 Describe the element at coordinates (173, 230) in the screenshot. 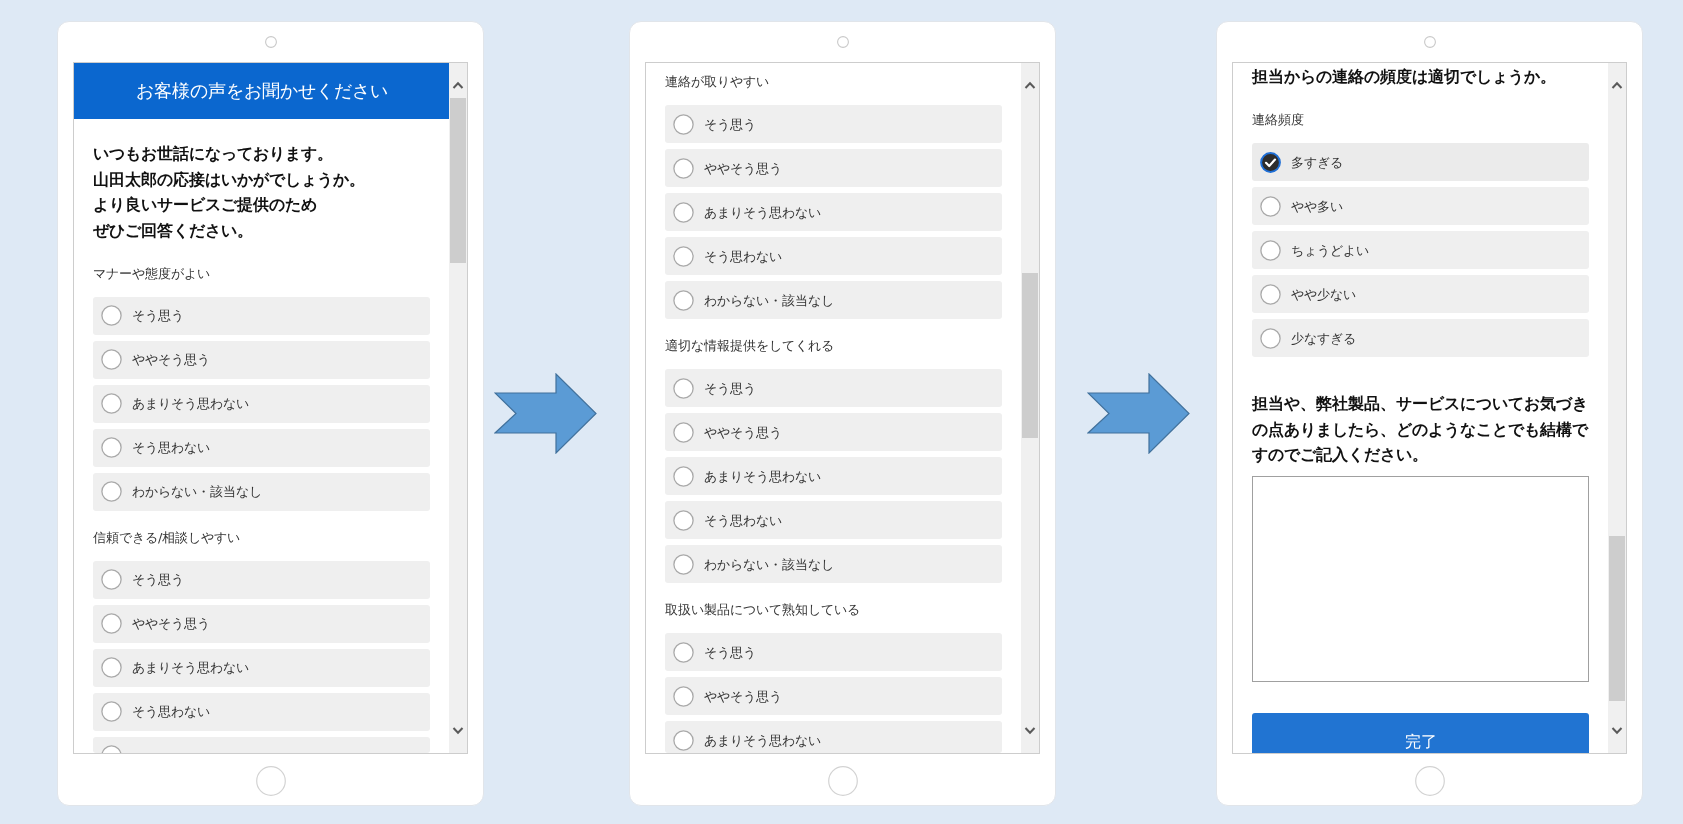

I see `intro-text: ぜひご回答ください。` at that location.